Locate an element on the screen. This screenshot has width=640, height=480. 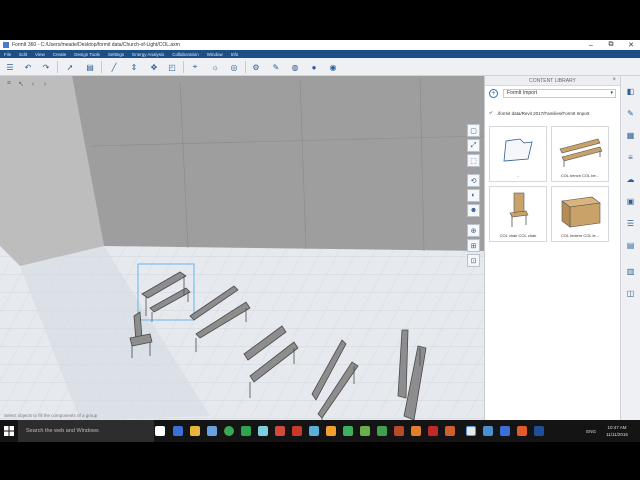
close-button: ✕ is located at coordinates (631, 45).